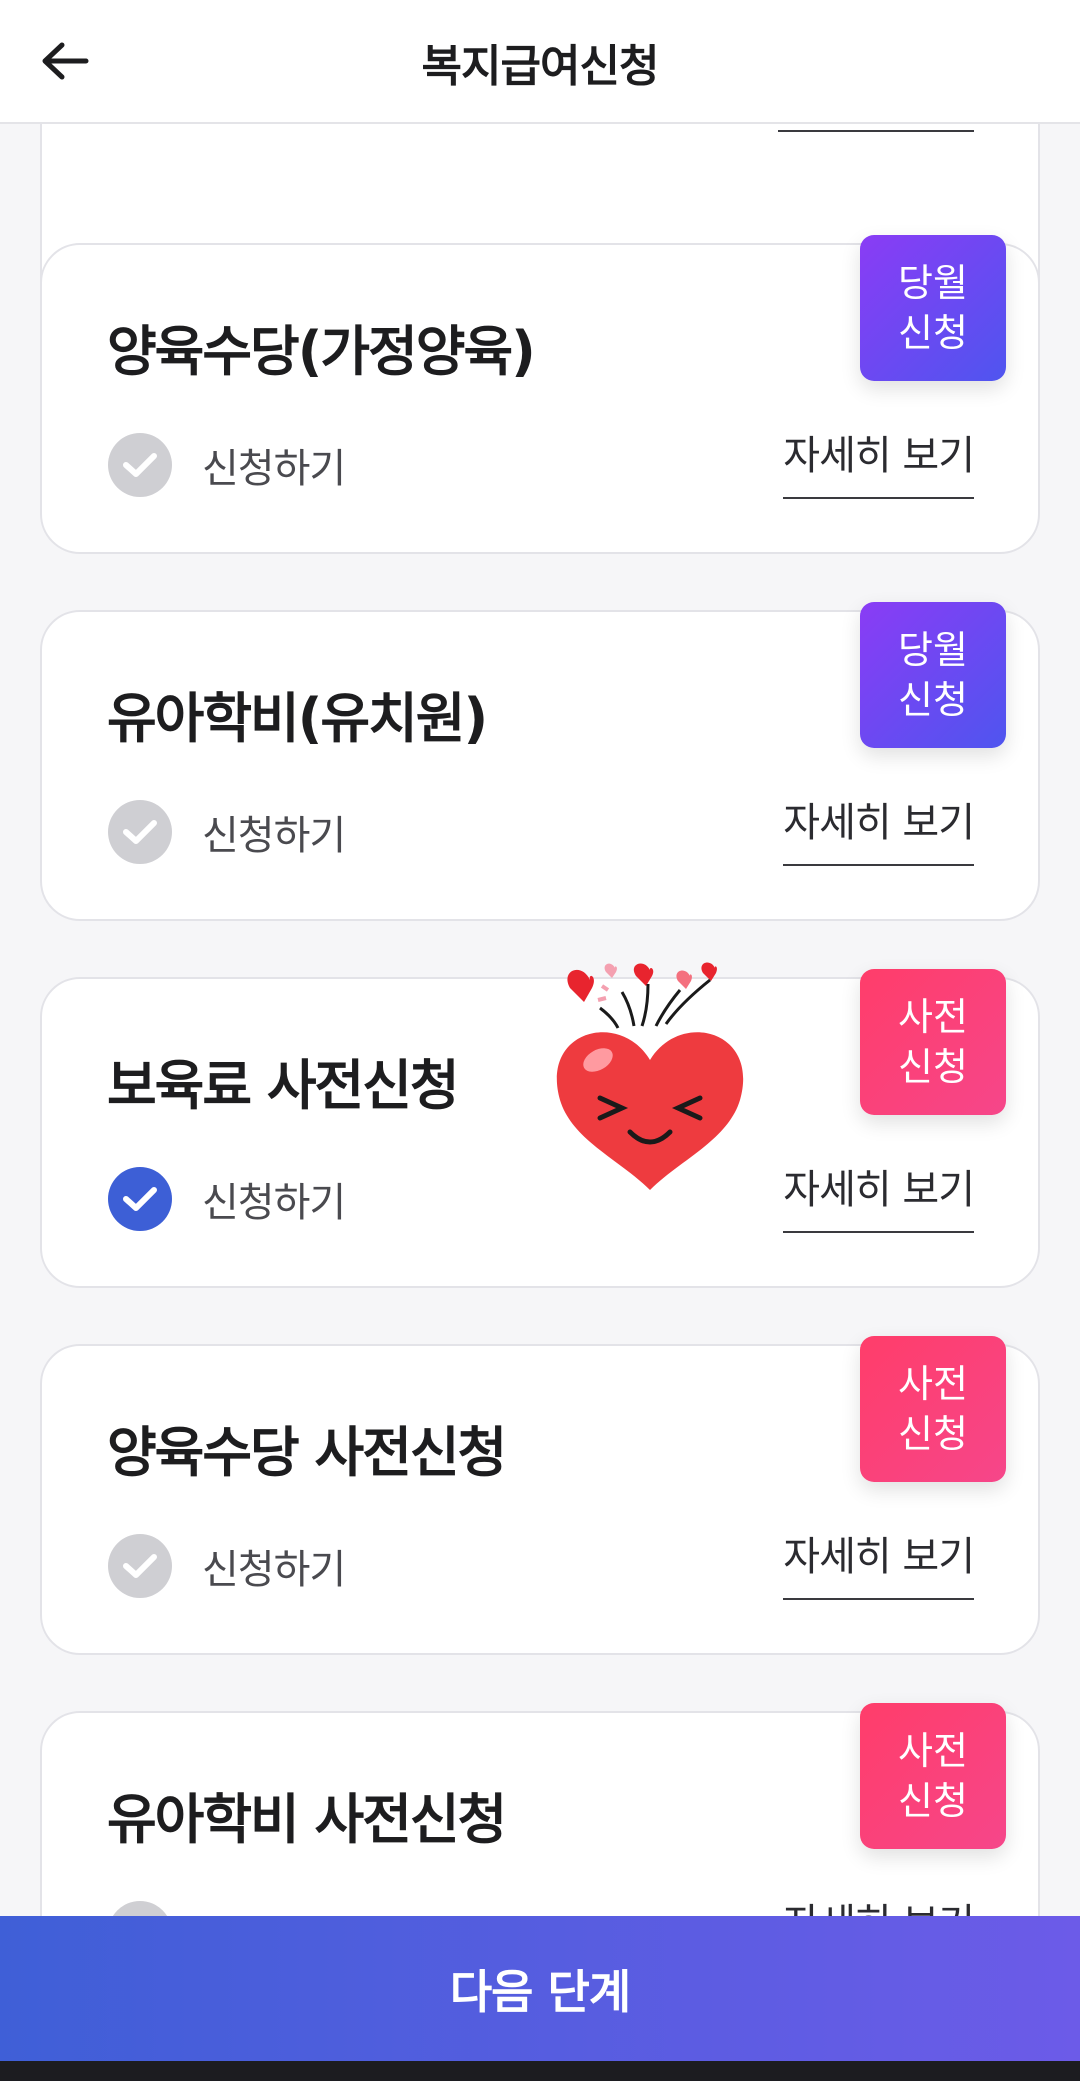 This screenshot has width=1080, height=2081. Describe the element at coordinates (540, 394) in the screenshot. I see `benefit-card: 양육수당(가정양육) 당월 신청 신청하기 자세히 보기` at that location.